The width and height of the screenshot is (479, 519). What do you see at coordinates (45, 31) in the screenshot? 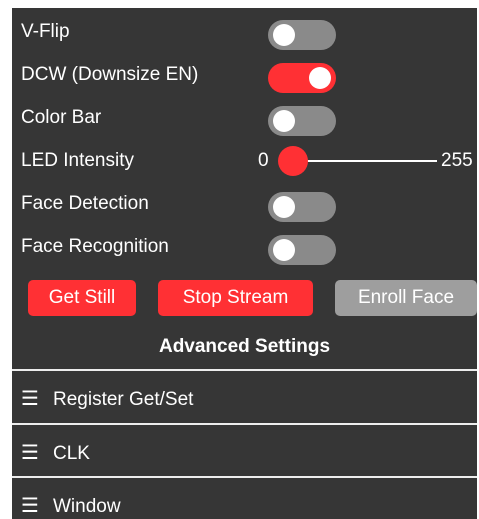
I see `vflip-label: V-Flip` at bounding box center [45, 31].